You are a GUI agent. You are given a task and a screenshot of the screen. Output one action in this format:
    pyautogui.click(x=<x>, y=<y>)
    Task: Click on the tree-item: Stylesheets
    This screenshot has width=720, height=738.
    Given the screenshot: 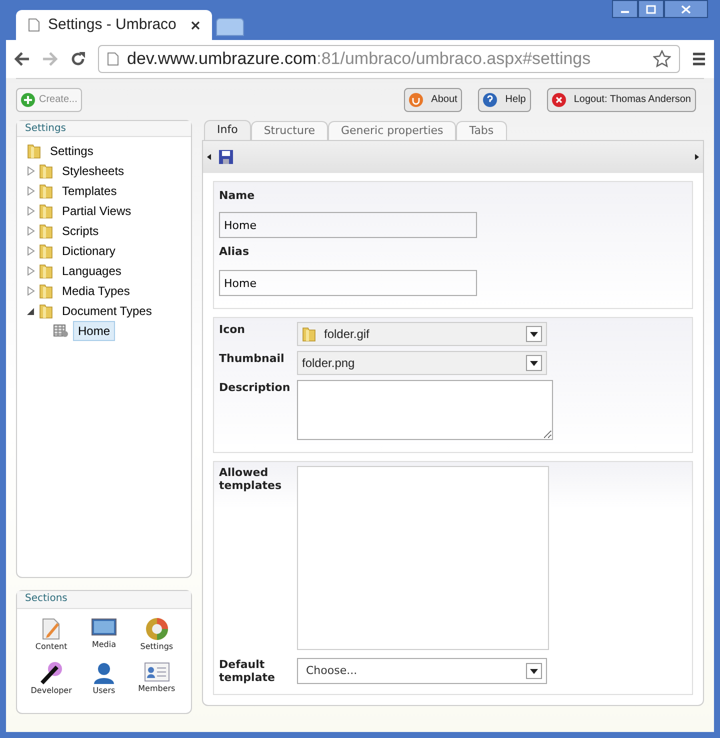 What is the action you would take?
    pyautogui.click(x=93, y=171)
    